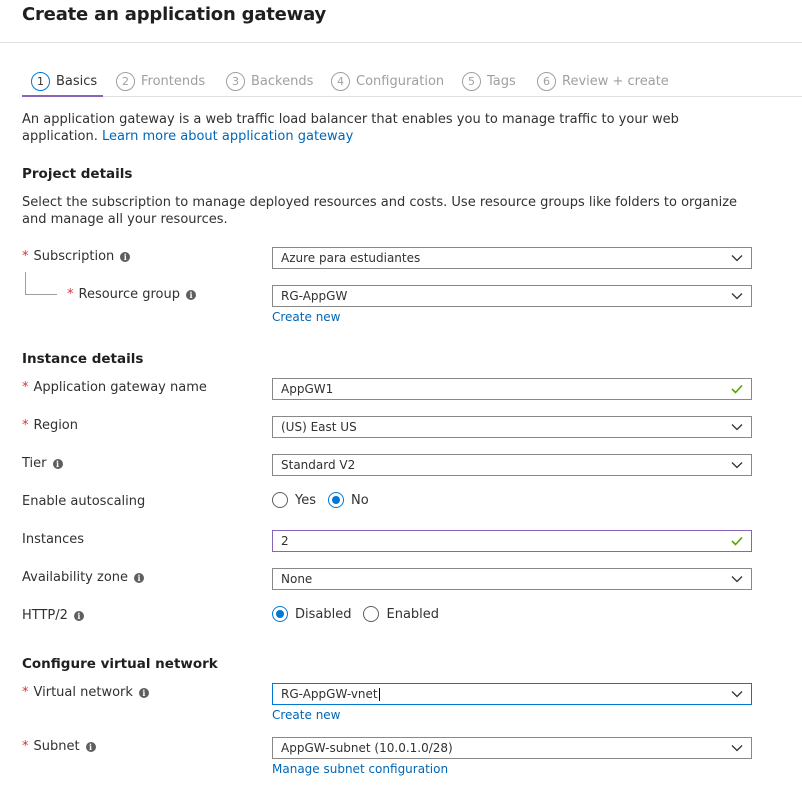 The image size is (802, 789). What do you see at coordinates (56, 746) in the screenshot?
I see `subnet-label-text: Subnet` at bounding box center [56, 746].